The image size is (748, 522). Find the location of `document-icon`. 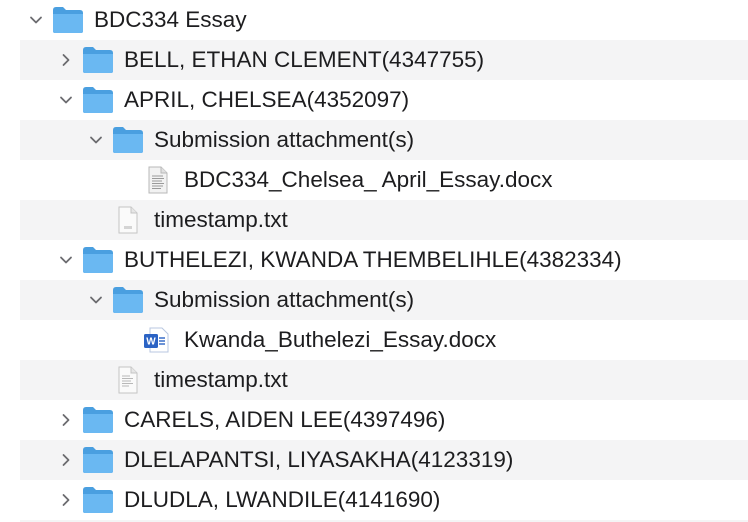

document-icon is located at coordinates (158, 180).